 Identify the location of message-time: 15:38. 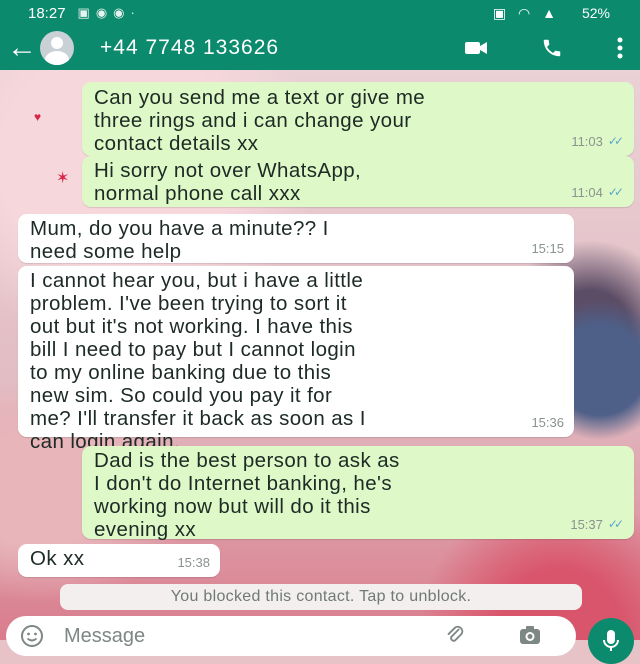
(193, 562).